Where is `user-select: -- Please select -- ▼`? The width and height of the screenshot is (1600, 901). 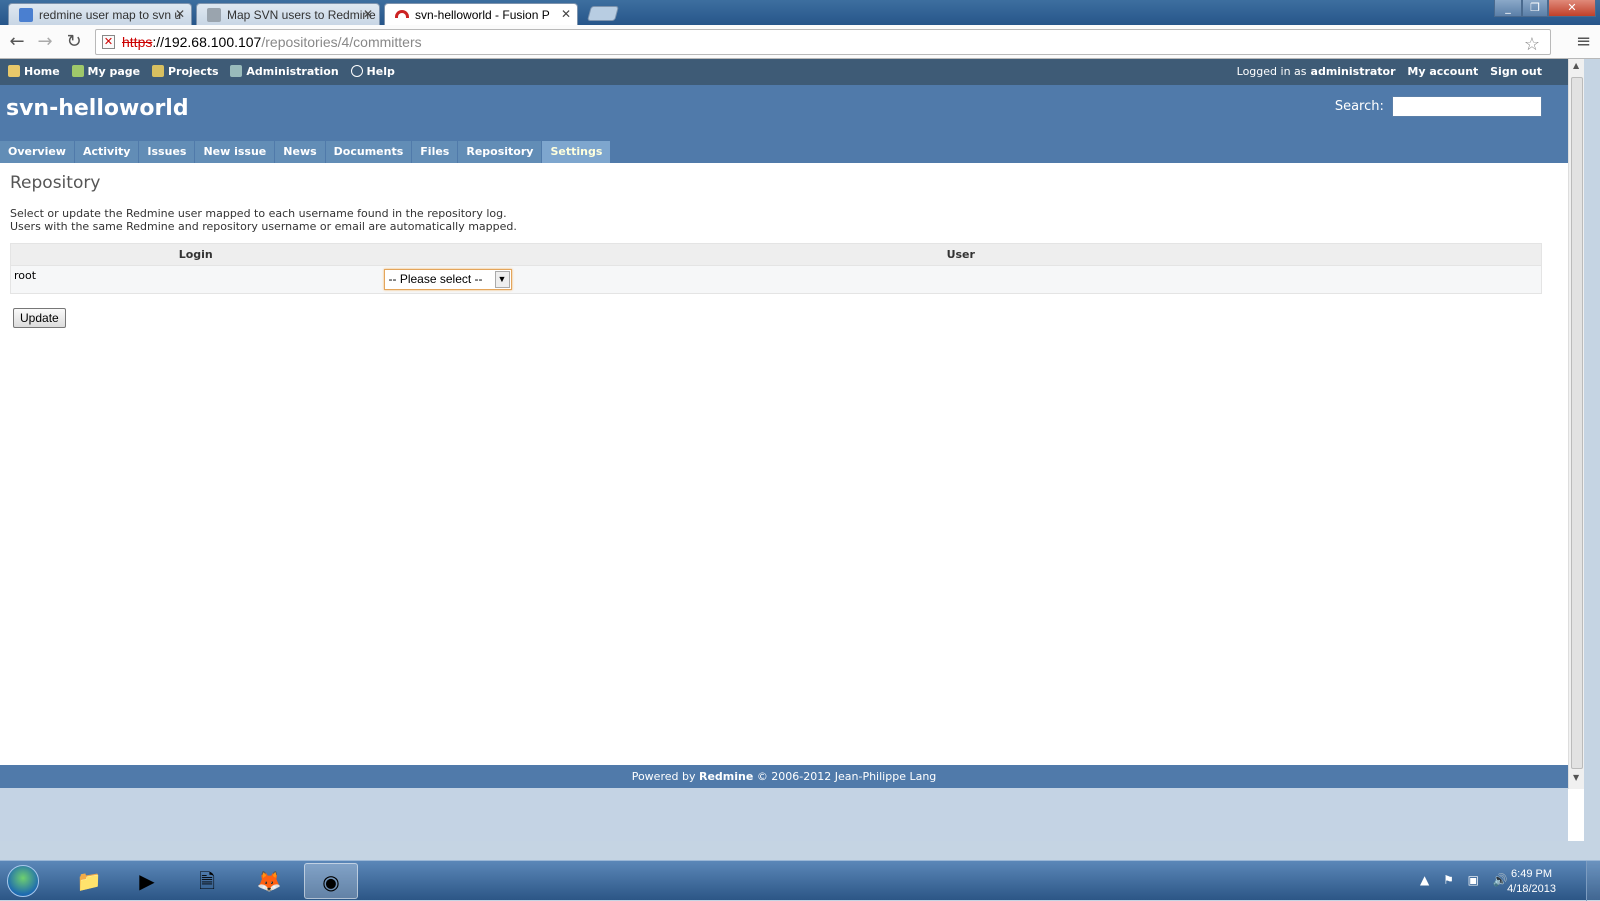 user-select: -- Please select -- ▼ is located at coordinates (447, 279).